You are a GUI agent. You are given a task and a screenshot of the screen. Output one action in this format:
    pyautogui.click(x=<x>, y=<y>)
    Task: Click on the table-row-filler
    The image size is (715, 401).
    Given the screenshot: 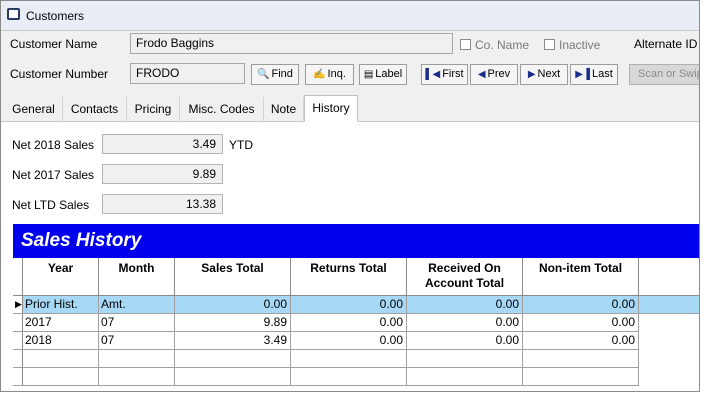 What is the action you would take?
    pyautogui.click(x=669, y=305)
    